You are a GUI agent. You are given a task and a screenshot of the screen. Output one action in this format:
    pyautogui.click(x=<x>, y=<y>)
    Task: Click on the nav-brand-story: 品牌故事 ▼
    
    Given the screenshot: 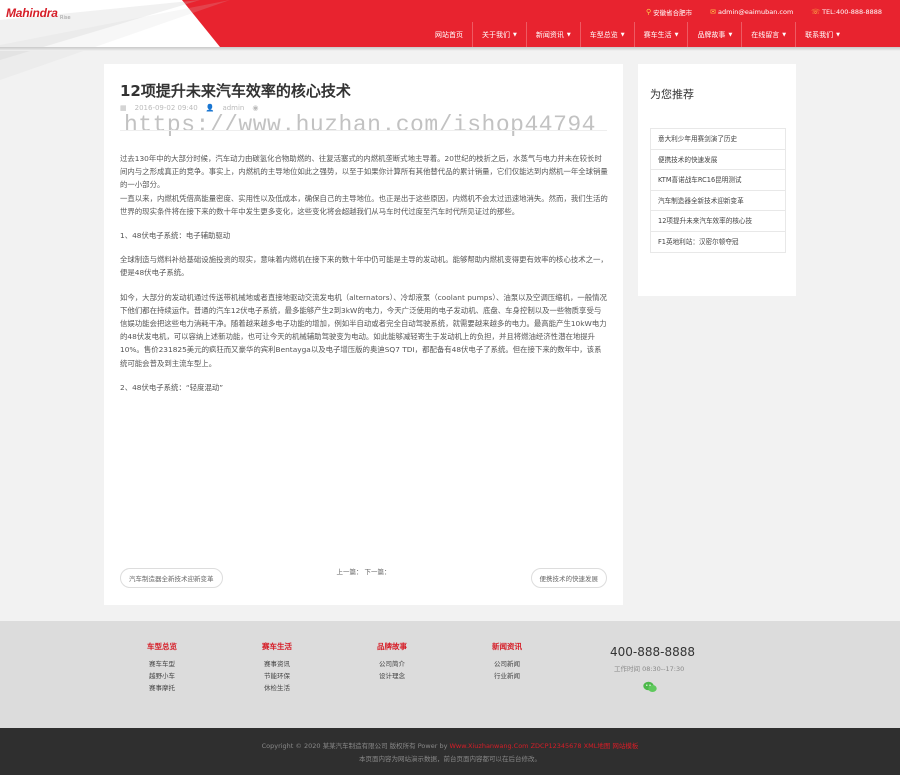 What is the action you would take?
    pyautogui.click(x=714, y=34)
    